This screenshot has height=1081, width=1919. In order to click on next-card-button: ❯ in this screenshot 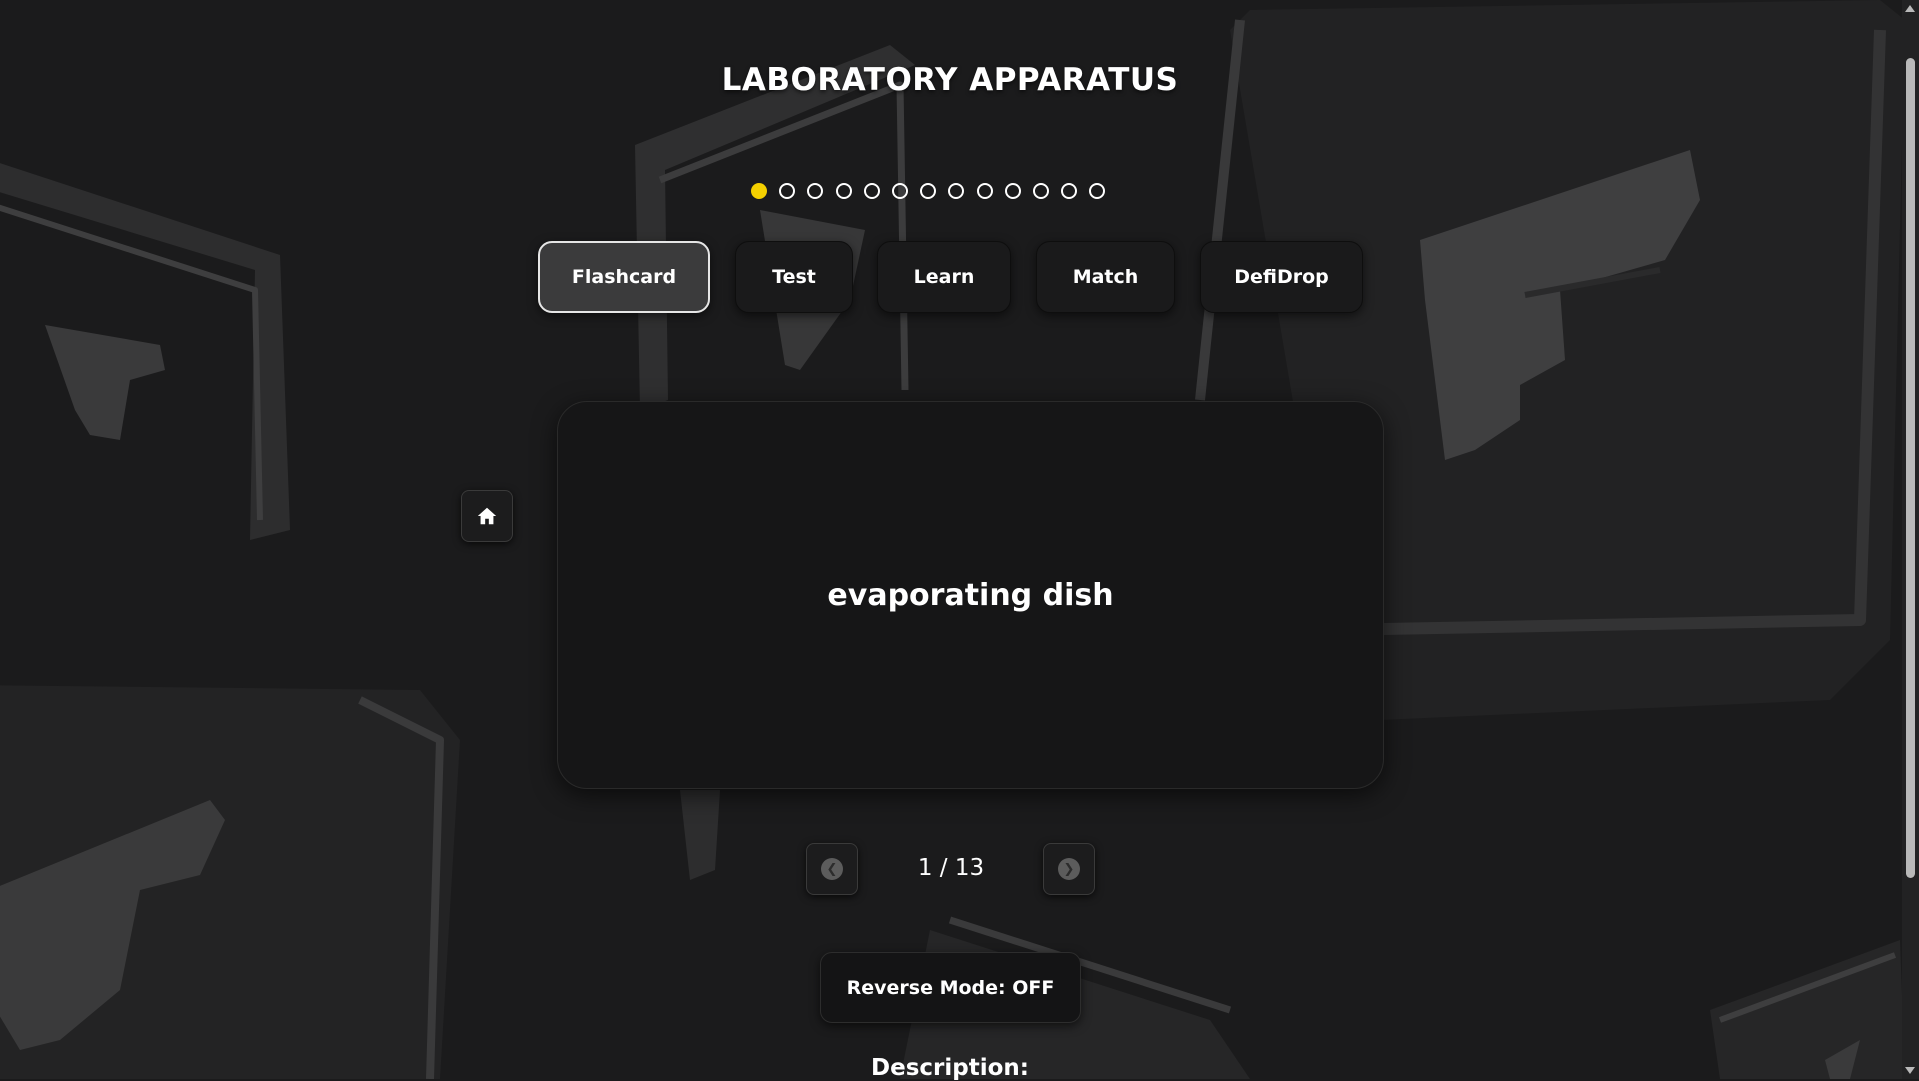, I will do `click(1069, 869)`.